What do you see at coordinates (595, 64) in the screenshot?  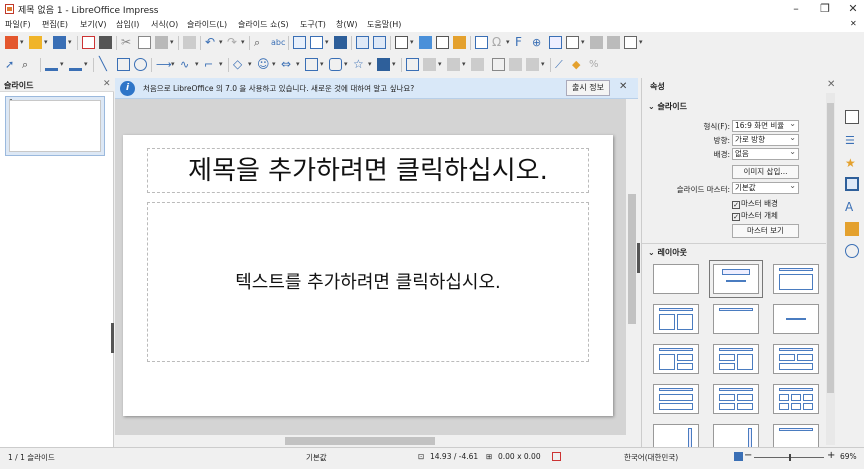 I see `toggle-extrusion-icon: %` at bounding box center [595, 64].